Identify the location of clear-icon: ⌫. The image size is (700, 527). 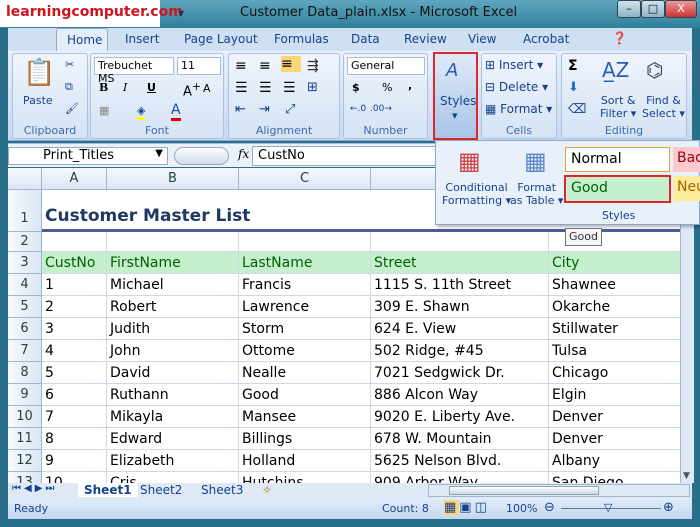
(577, 109).